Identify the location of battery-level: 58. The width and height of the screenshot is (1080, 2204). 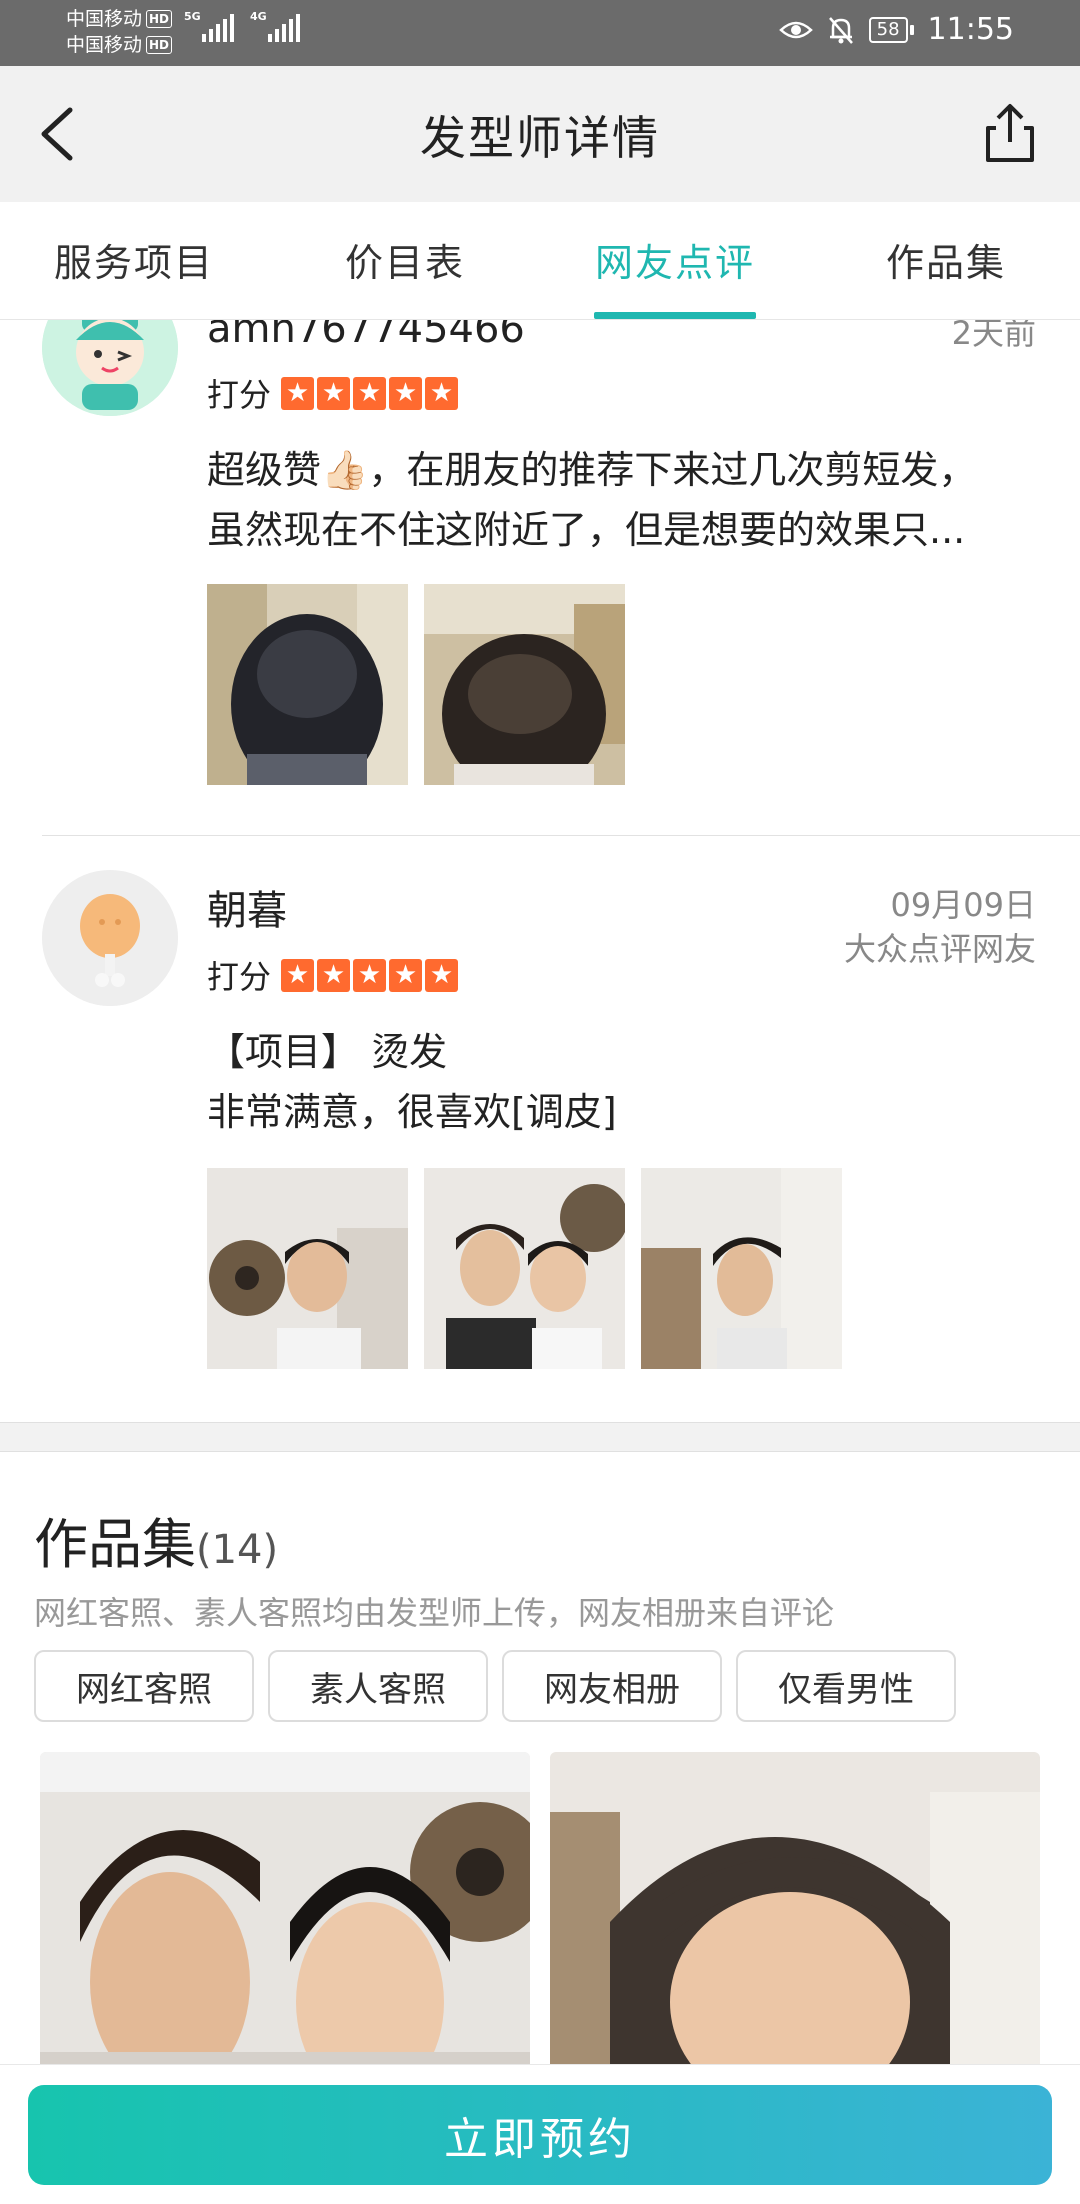
(888, 29).